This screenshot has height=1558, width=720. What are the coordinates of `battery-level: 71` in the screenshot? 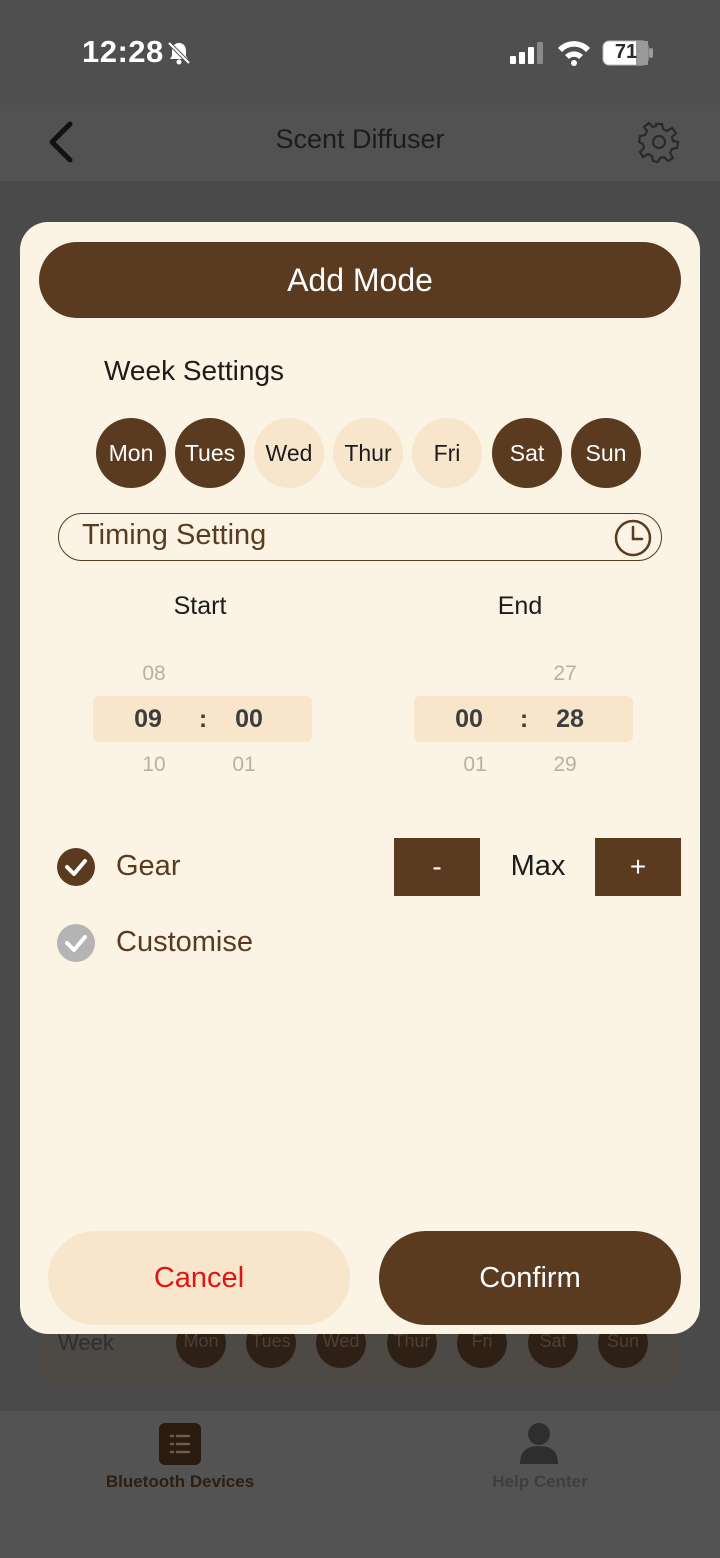 It's located at (626, 52).